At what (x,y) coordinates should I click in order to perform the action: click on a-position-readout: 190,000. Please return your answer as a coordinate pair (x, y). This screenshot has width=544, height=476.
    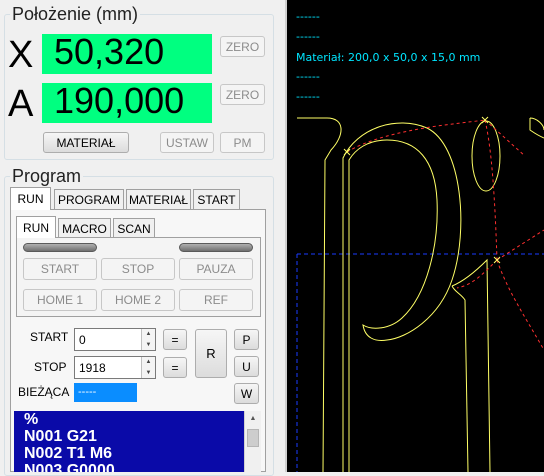
    Looking at the image, I should click on (127, 103).